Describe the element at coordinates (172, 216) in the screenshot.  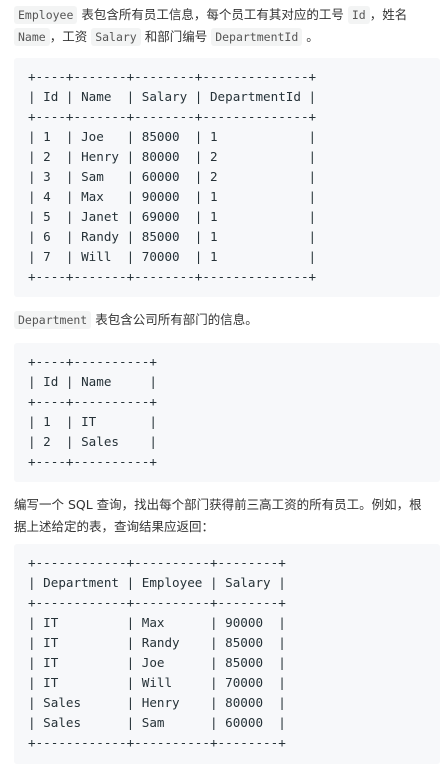
I see `table-line: | 5 | Janet | 69000 | 1 |` at that location.